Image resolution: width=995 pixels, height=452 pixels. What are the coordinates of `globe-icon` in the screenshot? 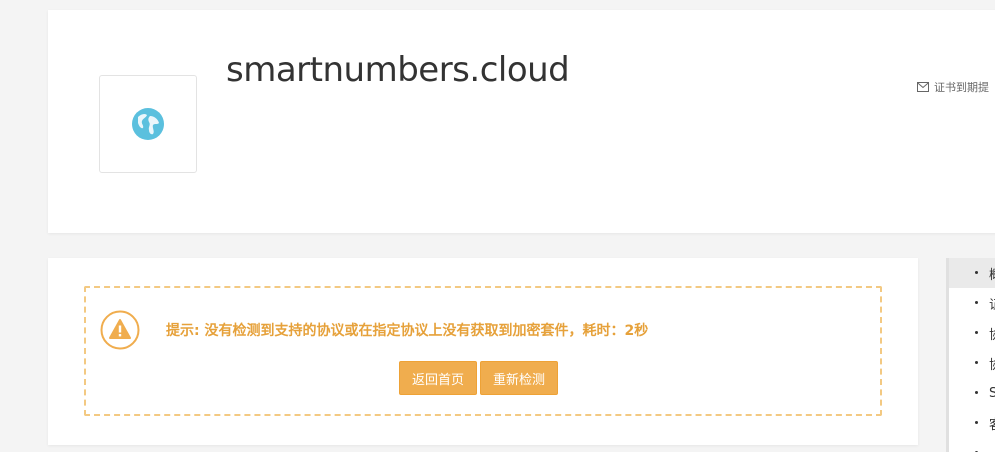 It's located at (148, 124).